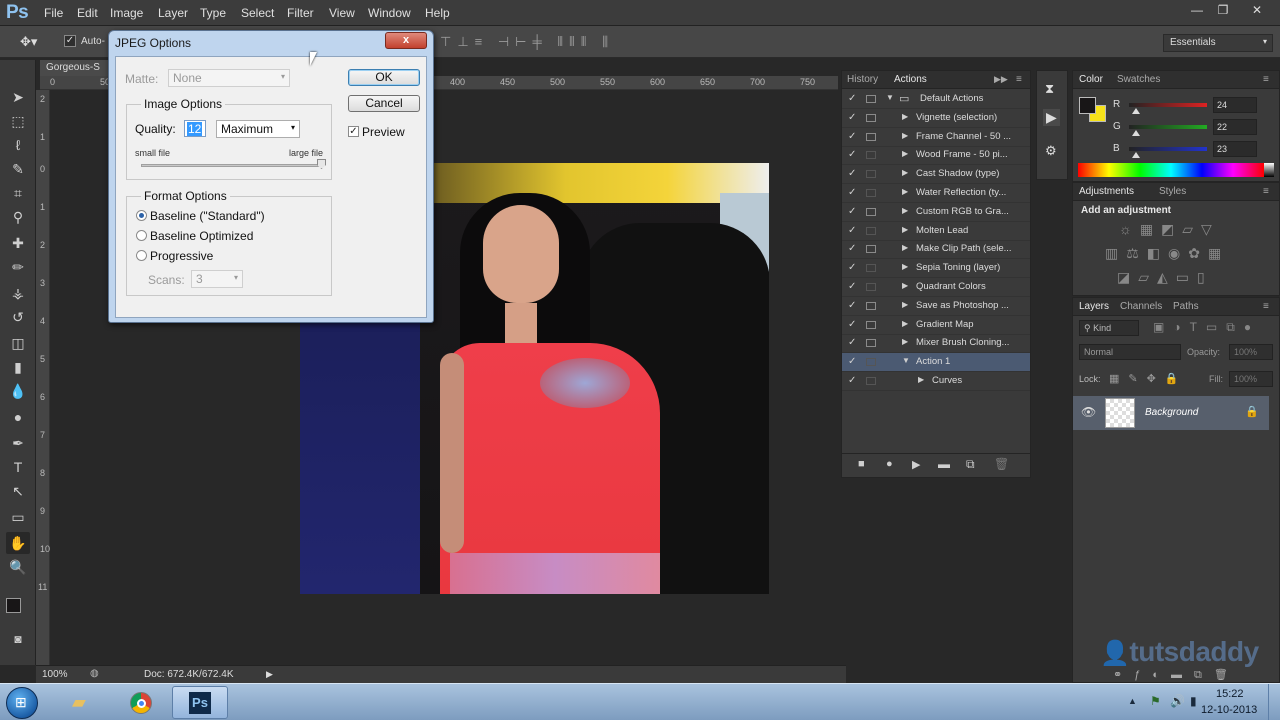 This screenshot has height=720, width=1280. What do you see at coordinates (1106, 191) in the screenshot?
I see `tab-adjustments: Adjustments` at bounding box center [1106, 191].